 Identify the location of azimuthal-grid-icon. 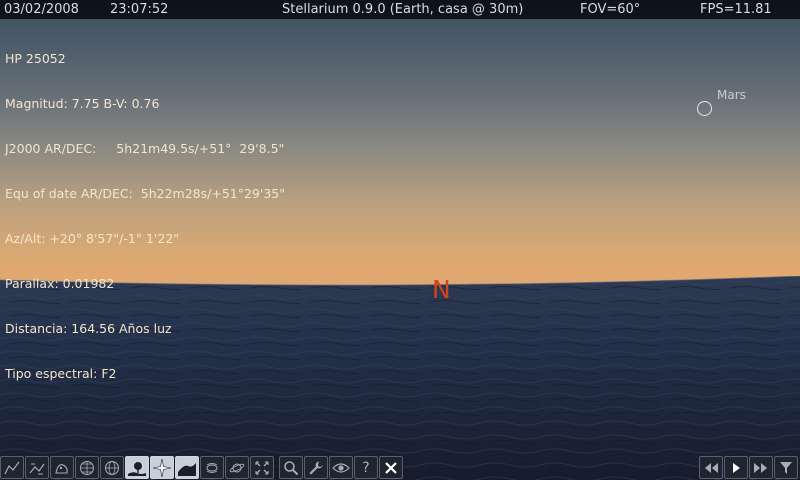
(112, 467).